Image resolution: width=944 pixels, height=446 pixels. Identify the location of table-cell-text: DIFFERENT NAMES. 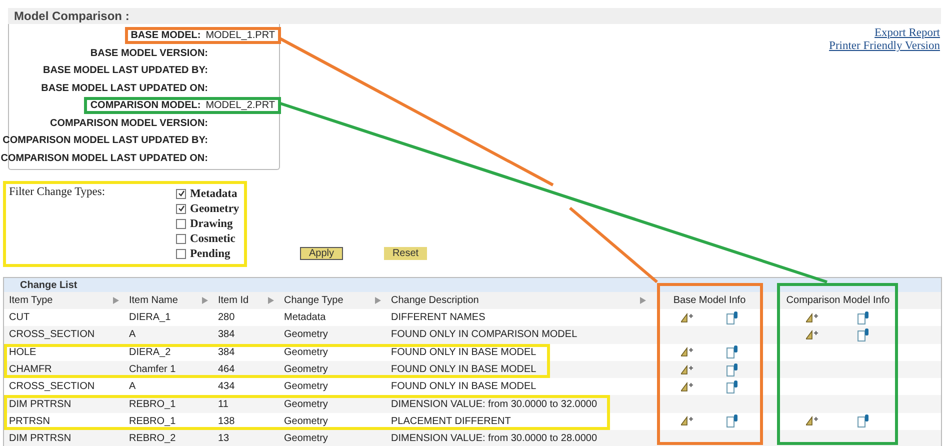
(438, 318).